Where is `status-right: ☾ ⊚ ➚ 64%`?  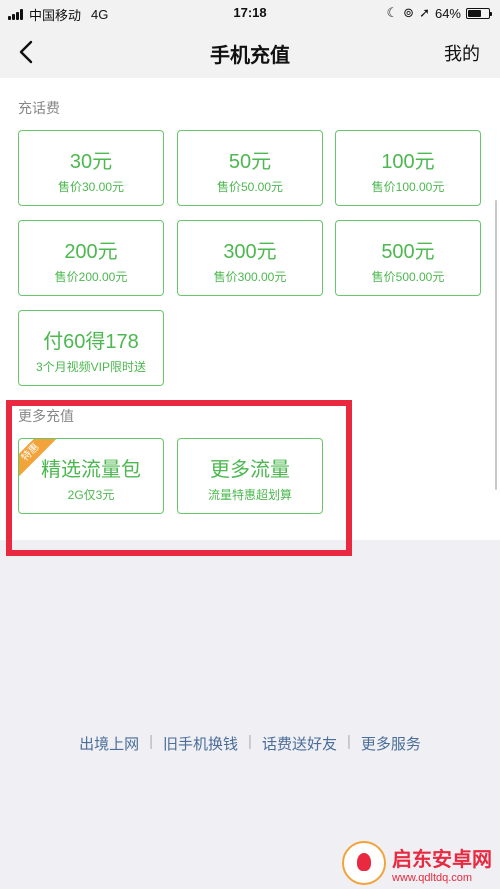 status-right: ☾ ⊚ ➚ 64% is located at coordinates (439, 13).